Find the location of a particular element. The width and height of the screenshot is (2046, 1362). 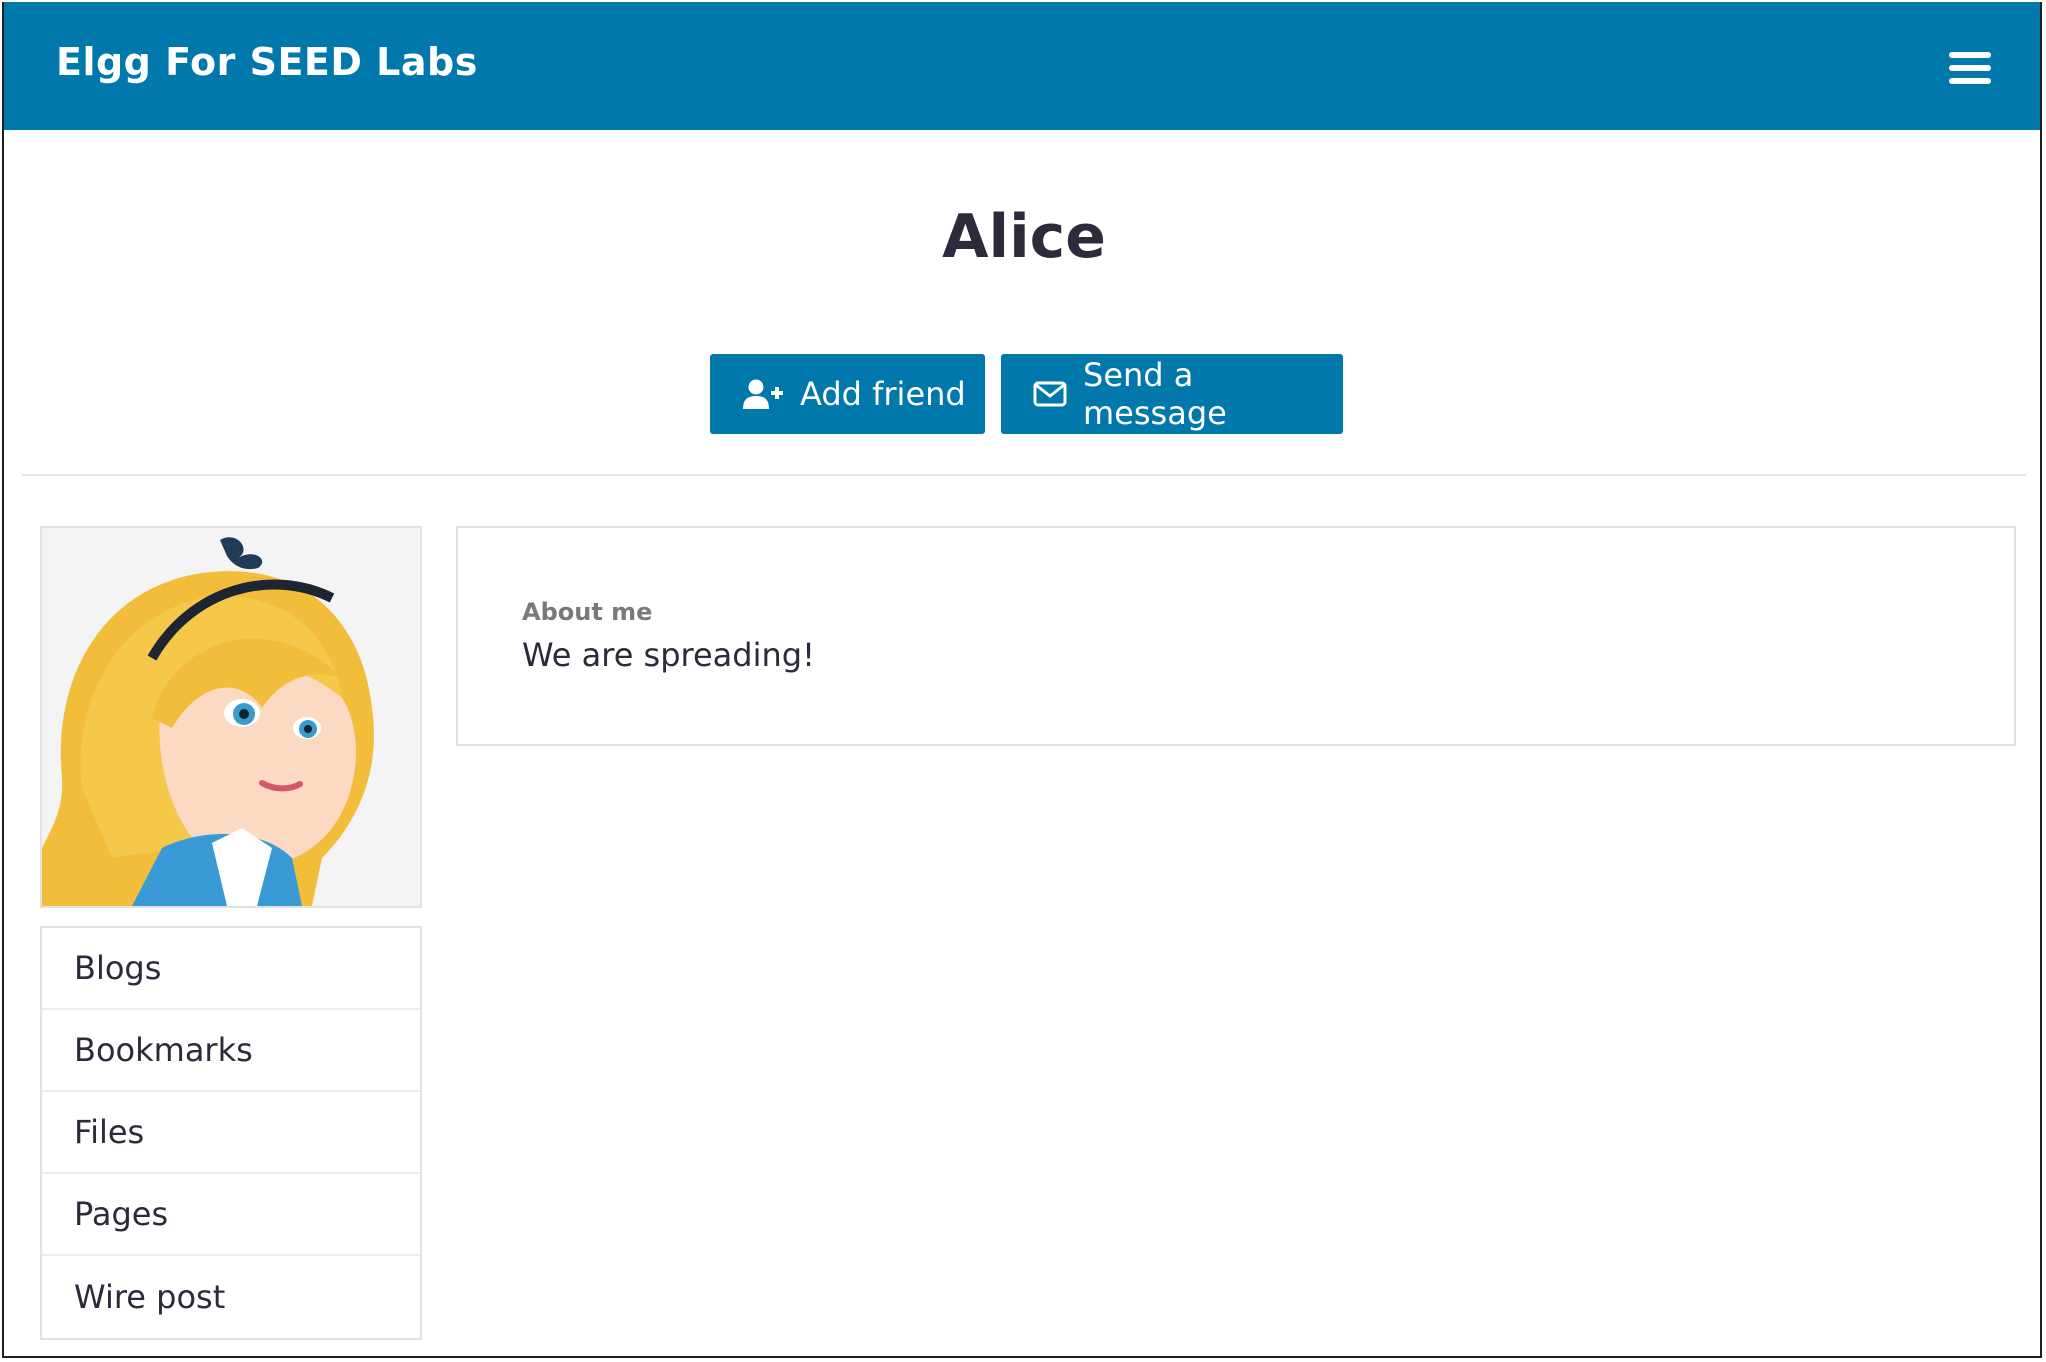

send-message-button: Send a message is located at coordinates (1172, 394).